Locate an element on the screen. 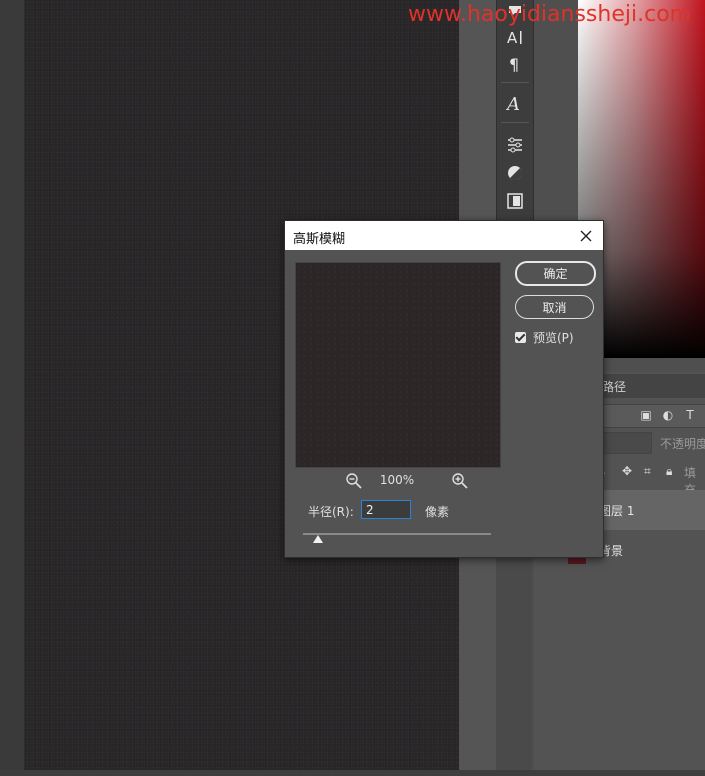 Image resolution: width=705 pixels, height=776 pixels. character-text-icon: A is located at coordinates (515, 37).